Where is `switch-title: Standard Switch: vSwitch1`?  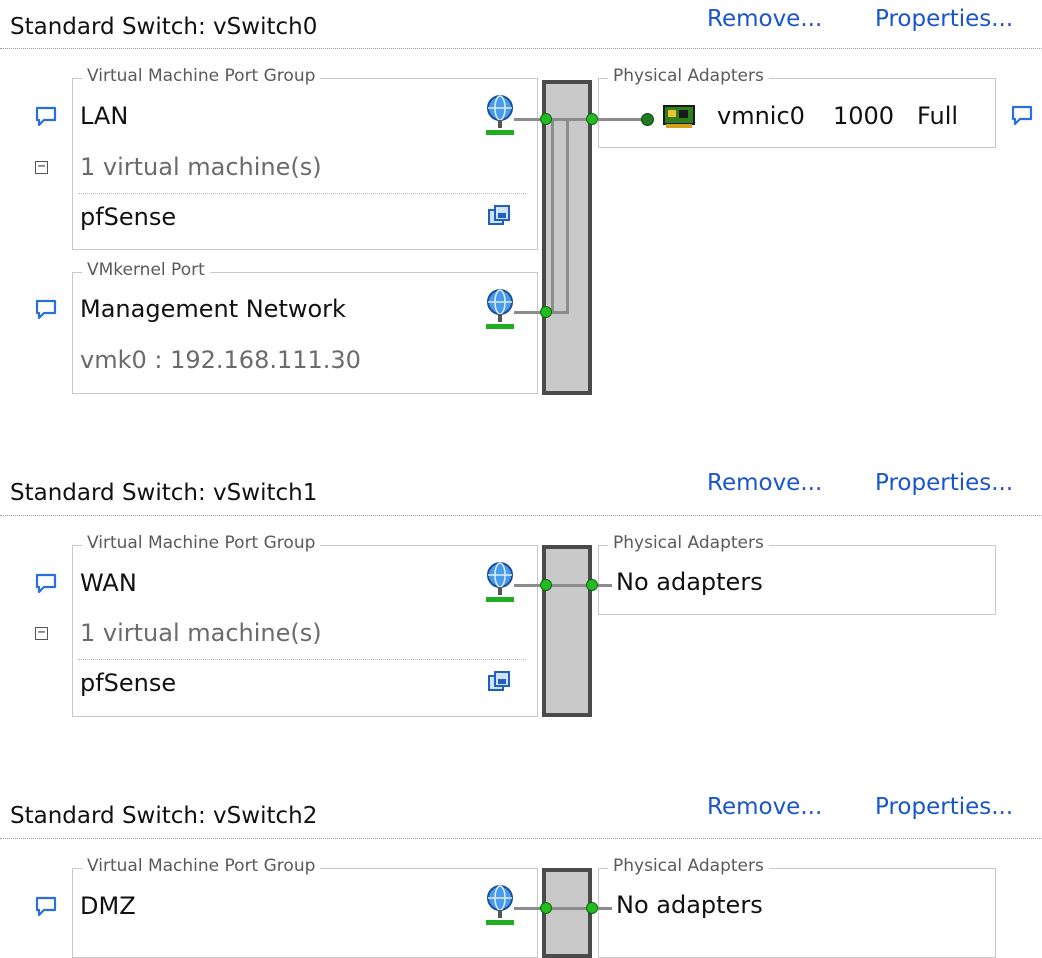
switch-title: Standard Switch: vSwitch1 is located at coordinates (164, 493).